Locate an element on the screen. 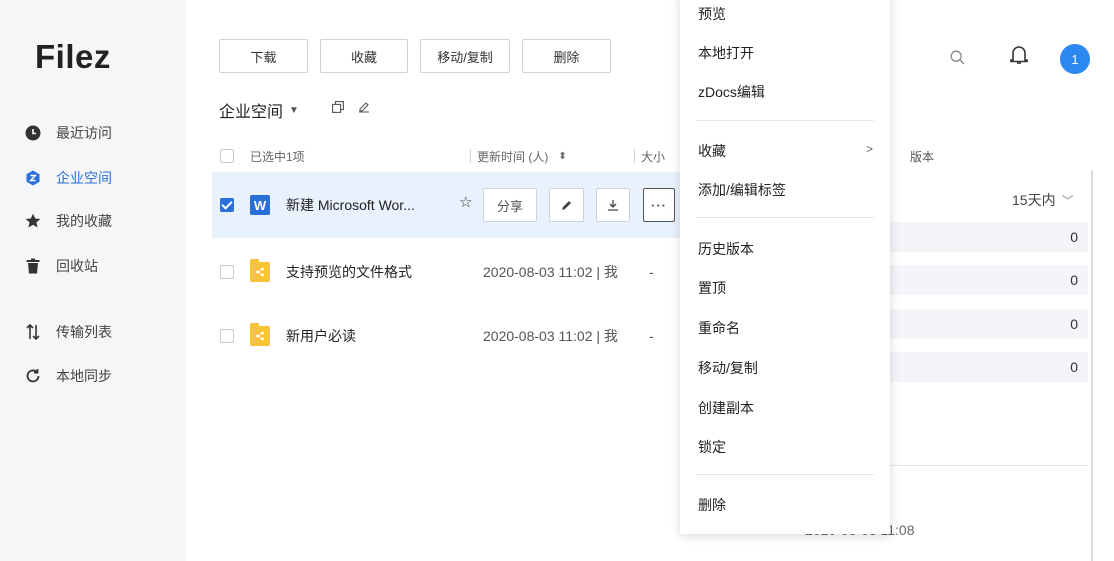 Image resolution: width=1114 pixels, height=561 pixels. clock-icon is located at coordinates (33, 133).